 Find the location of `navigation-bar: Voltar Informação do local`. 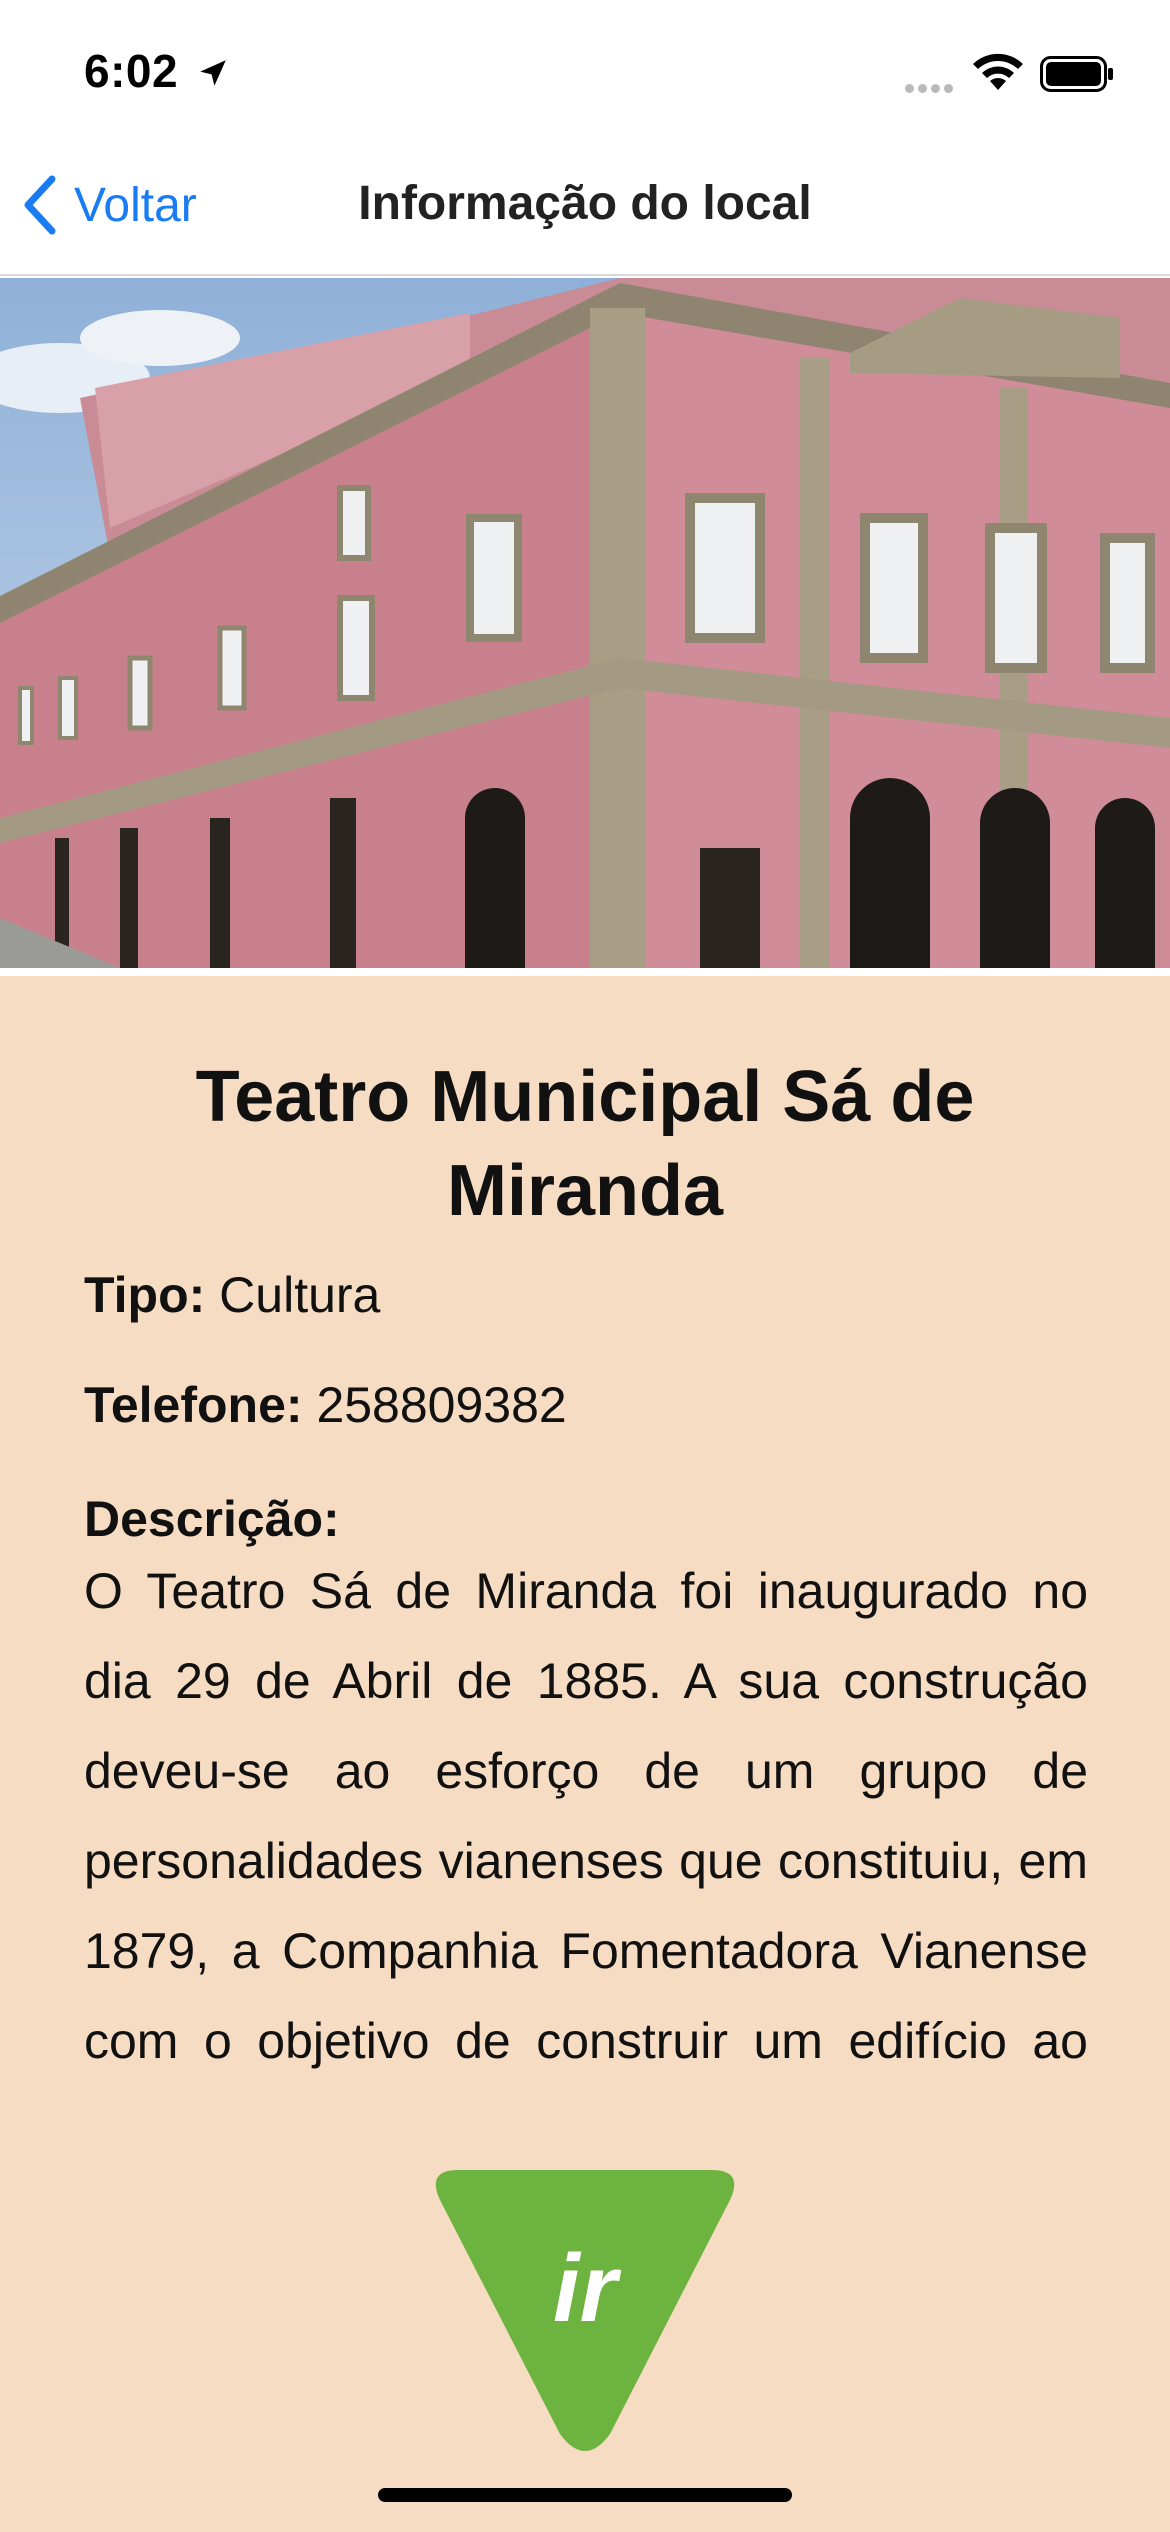

navigation-bar: Voltar Informação do local is located at coordinates (585, 208).